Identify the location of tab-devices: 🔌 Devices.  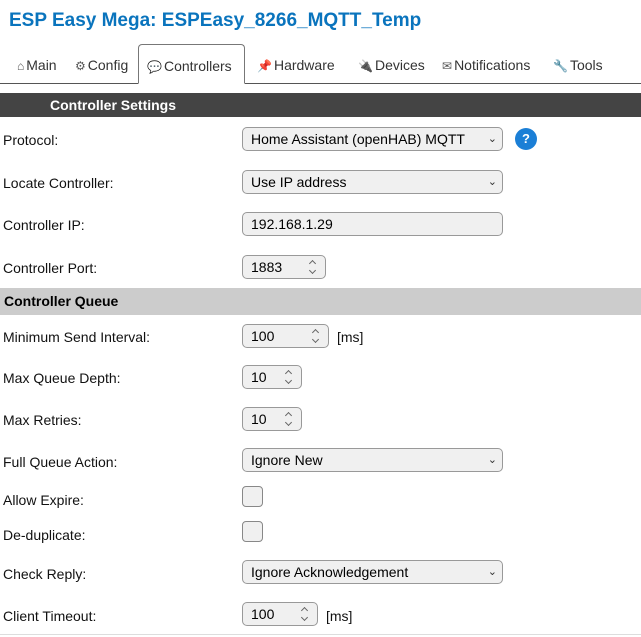
(391, 63).